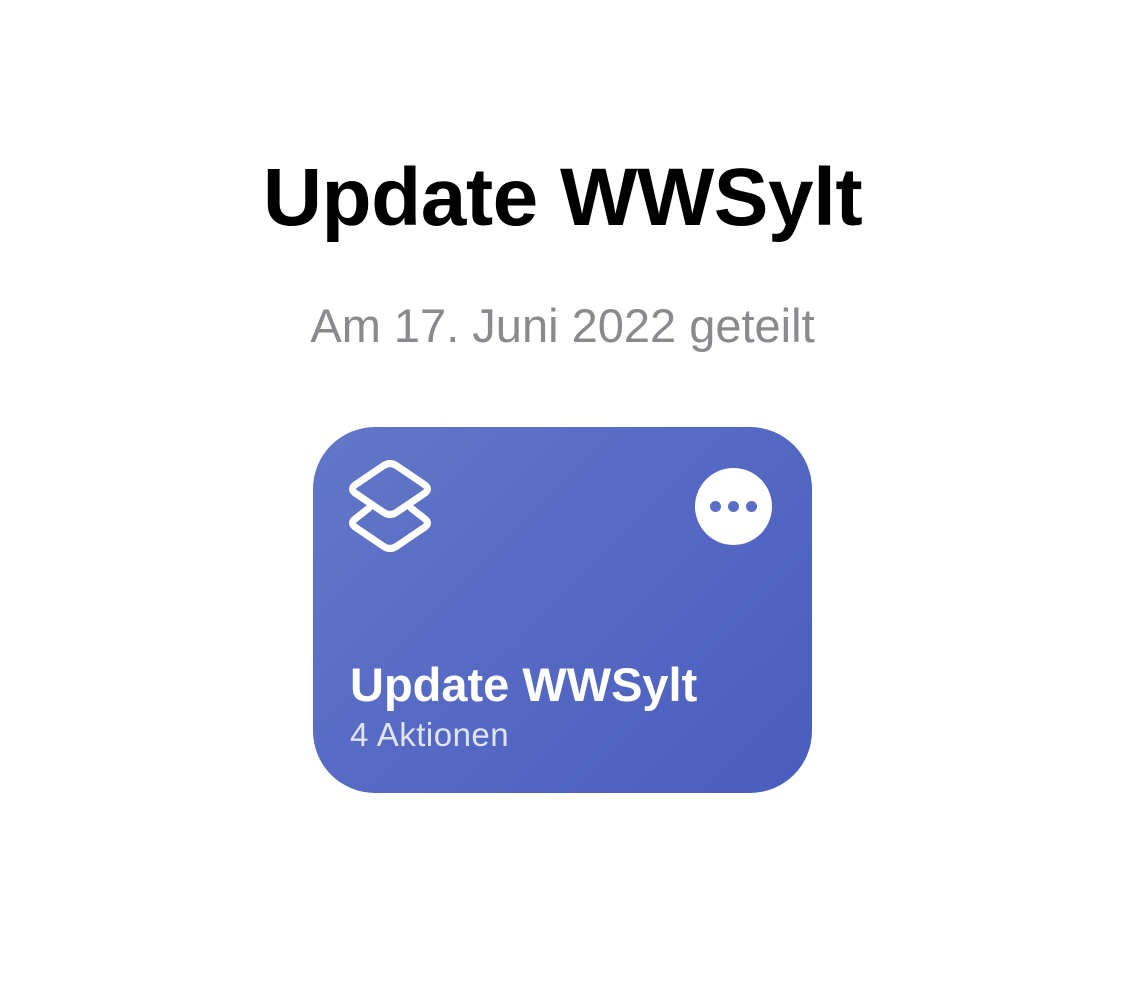  I want to click on more-options-button, so click(733, 506).